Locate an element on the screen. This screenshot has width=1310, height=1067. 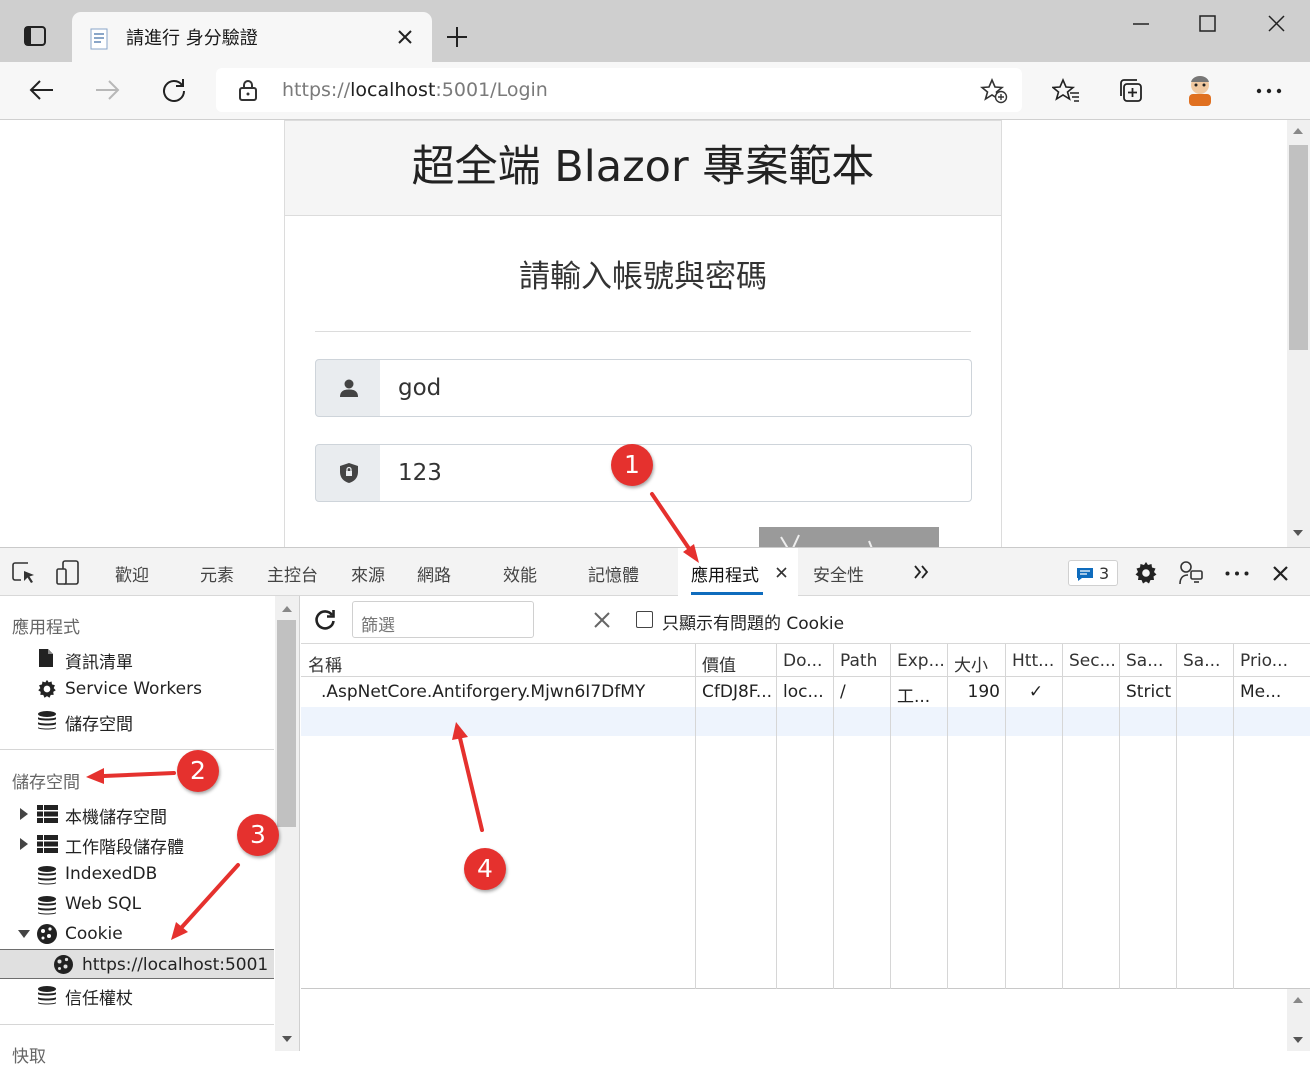
column-header-size: 大小 is located at coordinates (978, 663).